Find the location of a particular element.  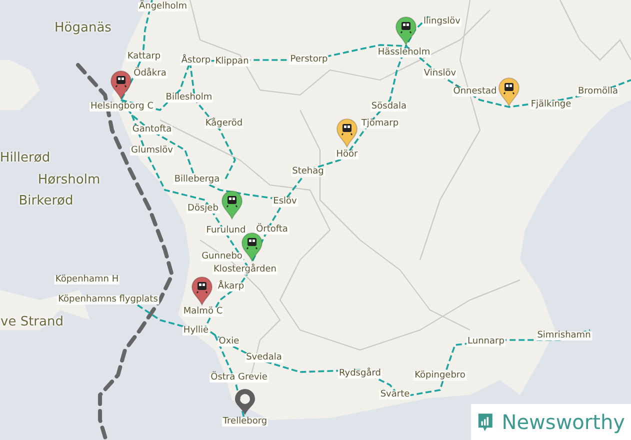

station-label: Billeberga is located at coordinates (197, 180).